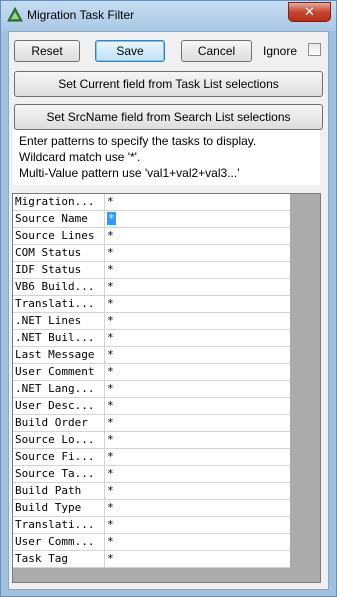  What do you see at coordinates (51, 422) in the screenshot?
I see `filter-field-name: Build Order` at bounding box center [51, 422].